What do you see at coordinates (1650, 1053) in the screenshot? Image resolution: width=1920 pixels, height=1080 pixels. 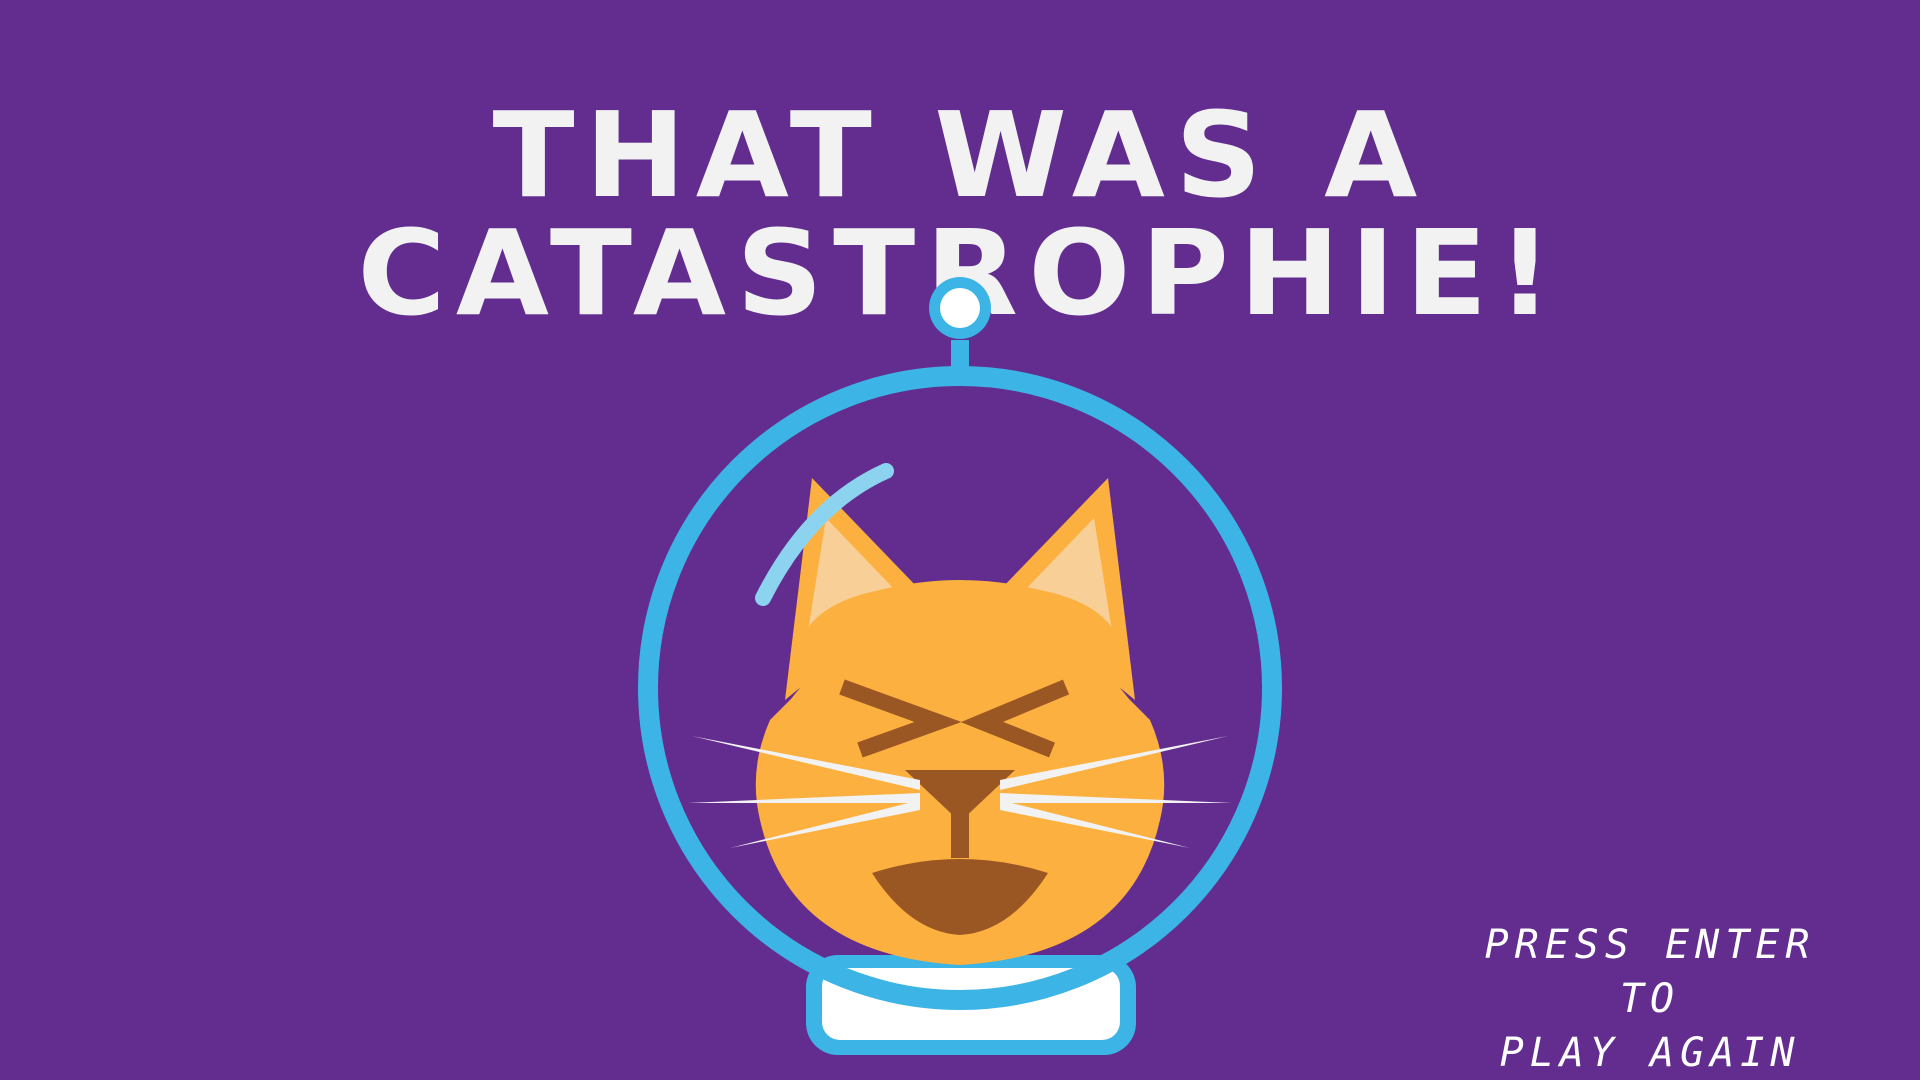 I see `prompt-line-2: PLAY AGAIN` at bounding box center [1650, 1053].